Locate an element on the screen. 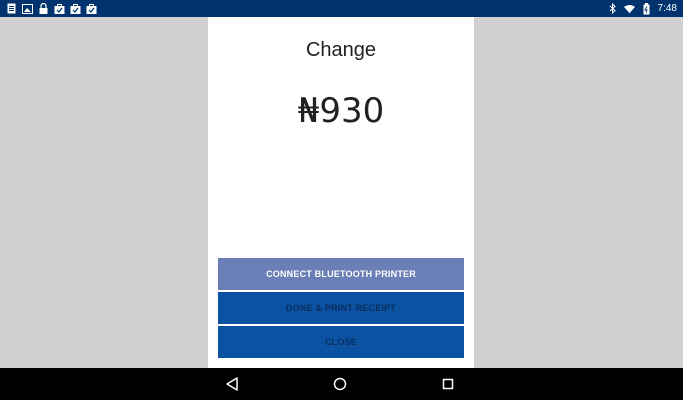 This screenshot has width=683, height=400. connect-bluetooth-printer-button: CONNECT BLUETOOTH PRINTER is located at coordinates (341, 274).